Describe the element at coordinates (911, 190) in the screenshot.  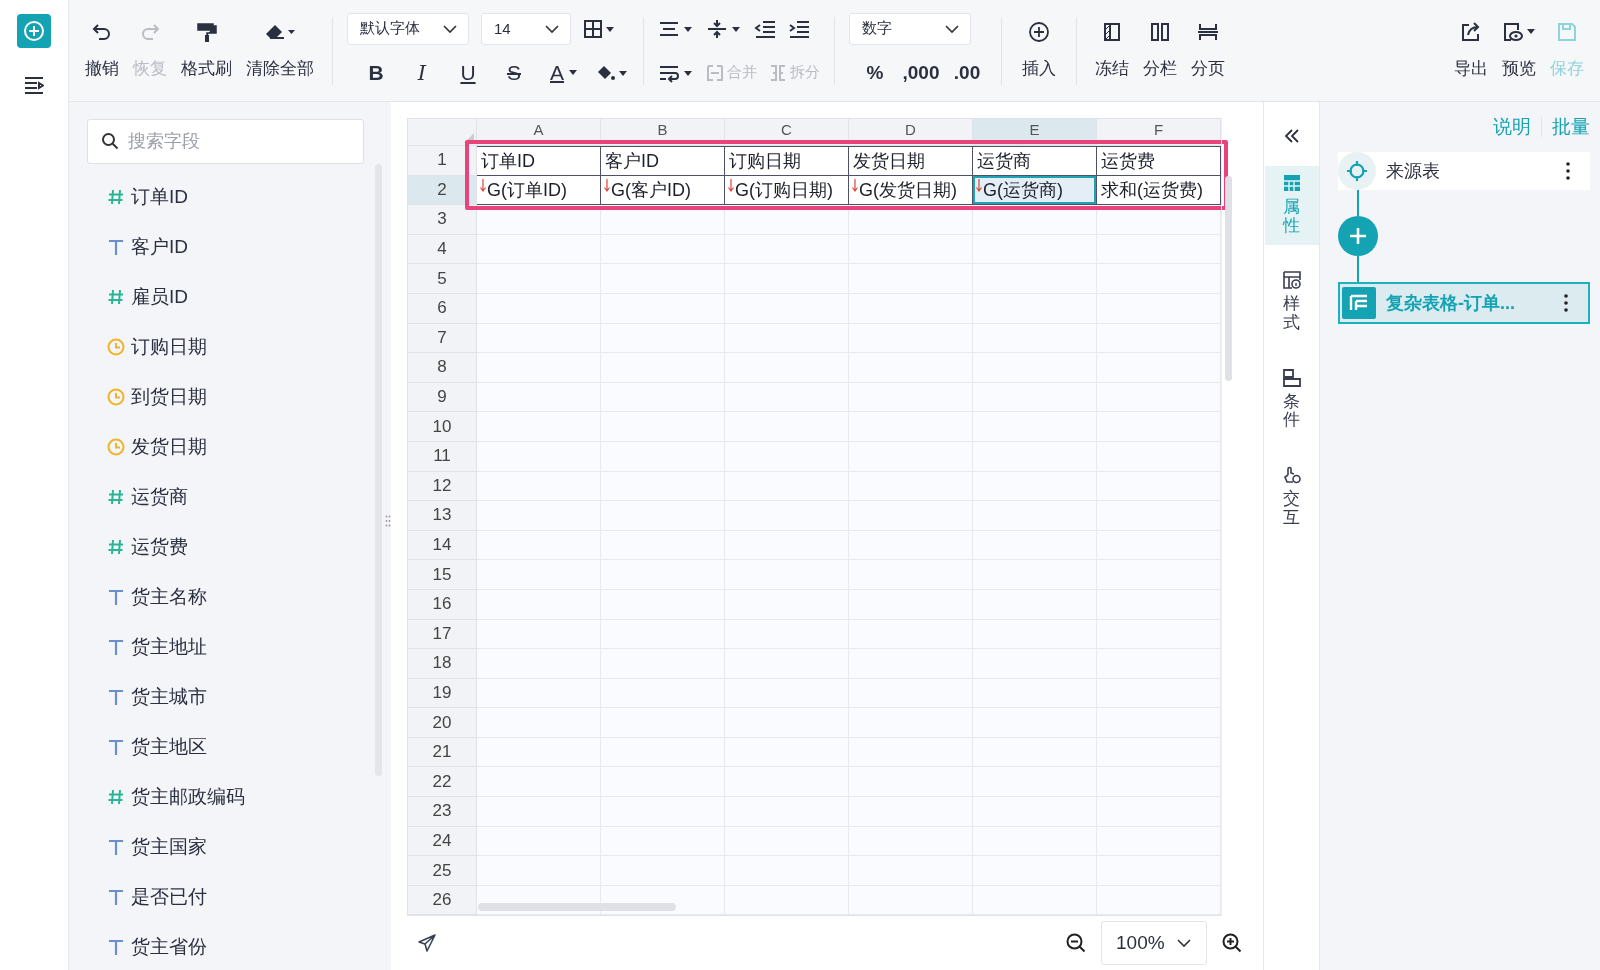
I see `table-cell: G(发货日期)` at that location.